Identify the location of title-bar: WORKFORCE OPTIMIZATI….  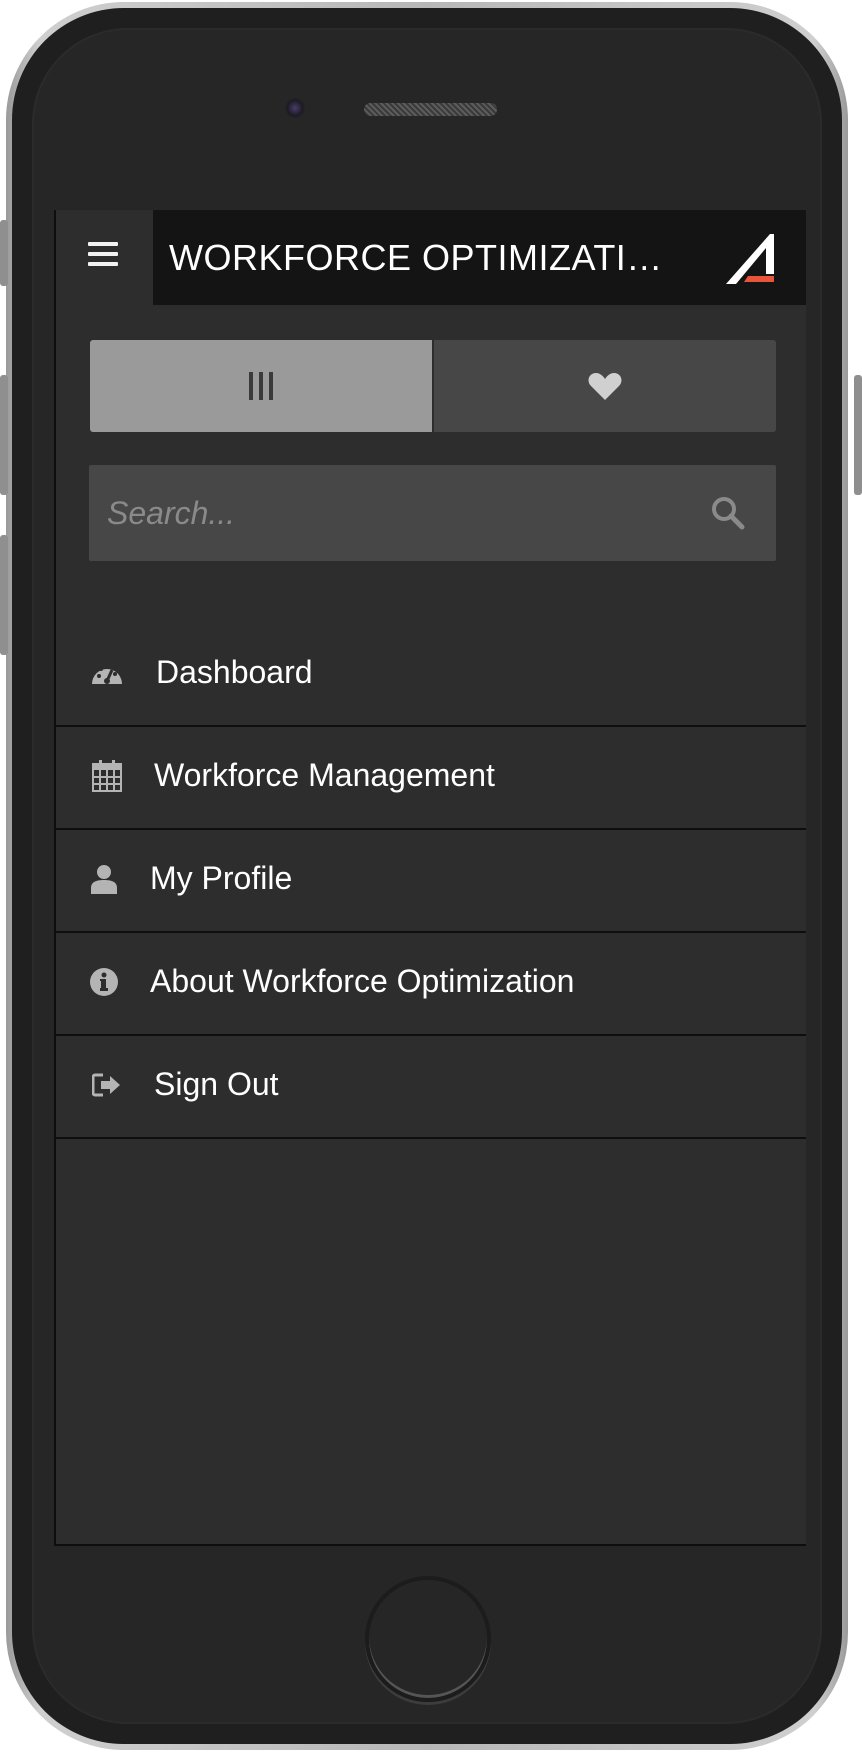
(479, 257).